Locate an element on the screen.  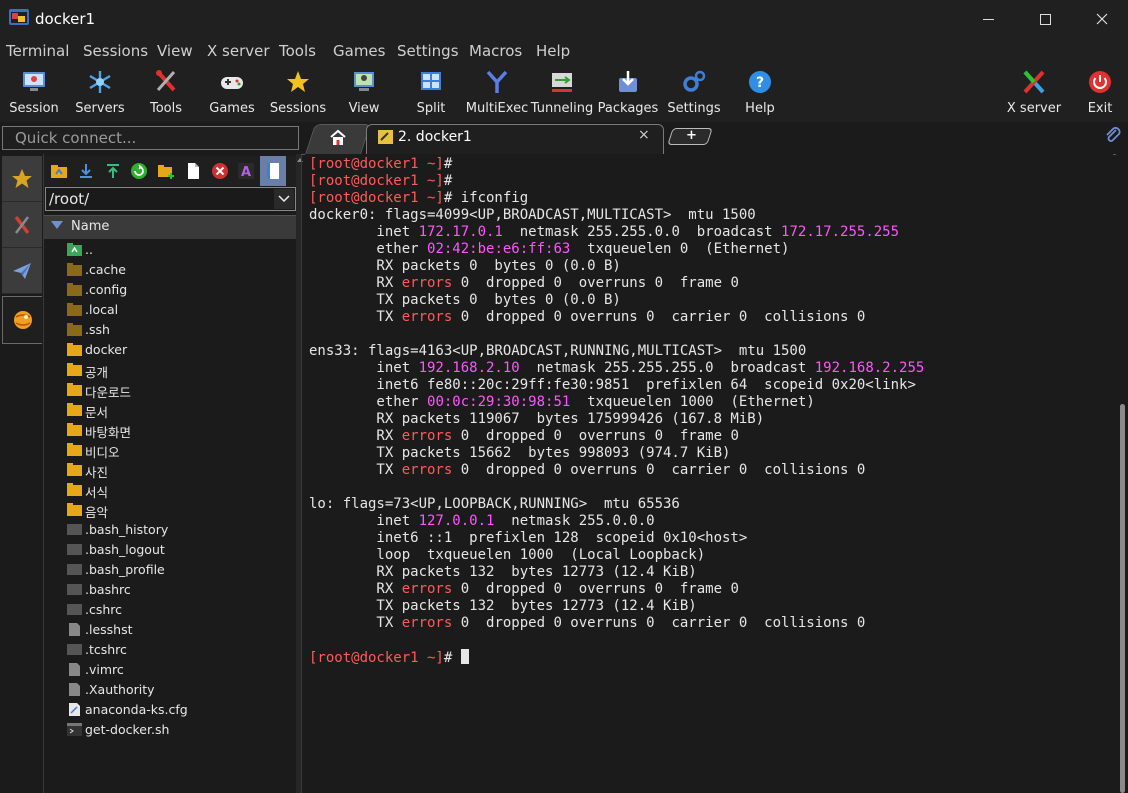
maximize-icon is located at coordinates (1045, 19).